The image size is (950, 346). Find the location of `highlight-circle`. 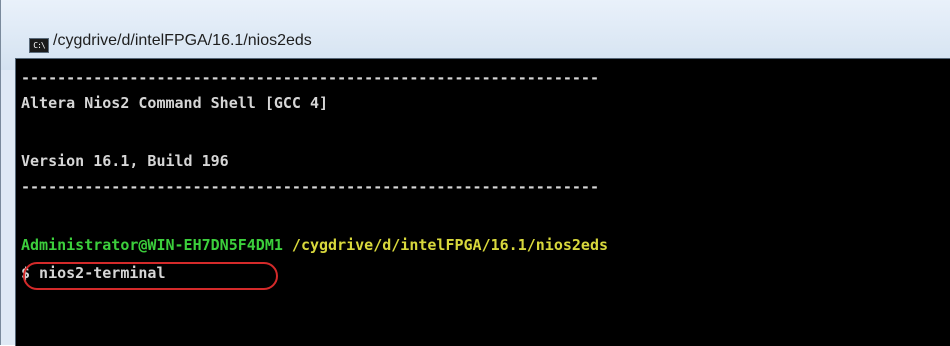

highlight-circle is located at coordinates (150, 276).